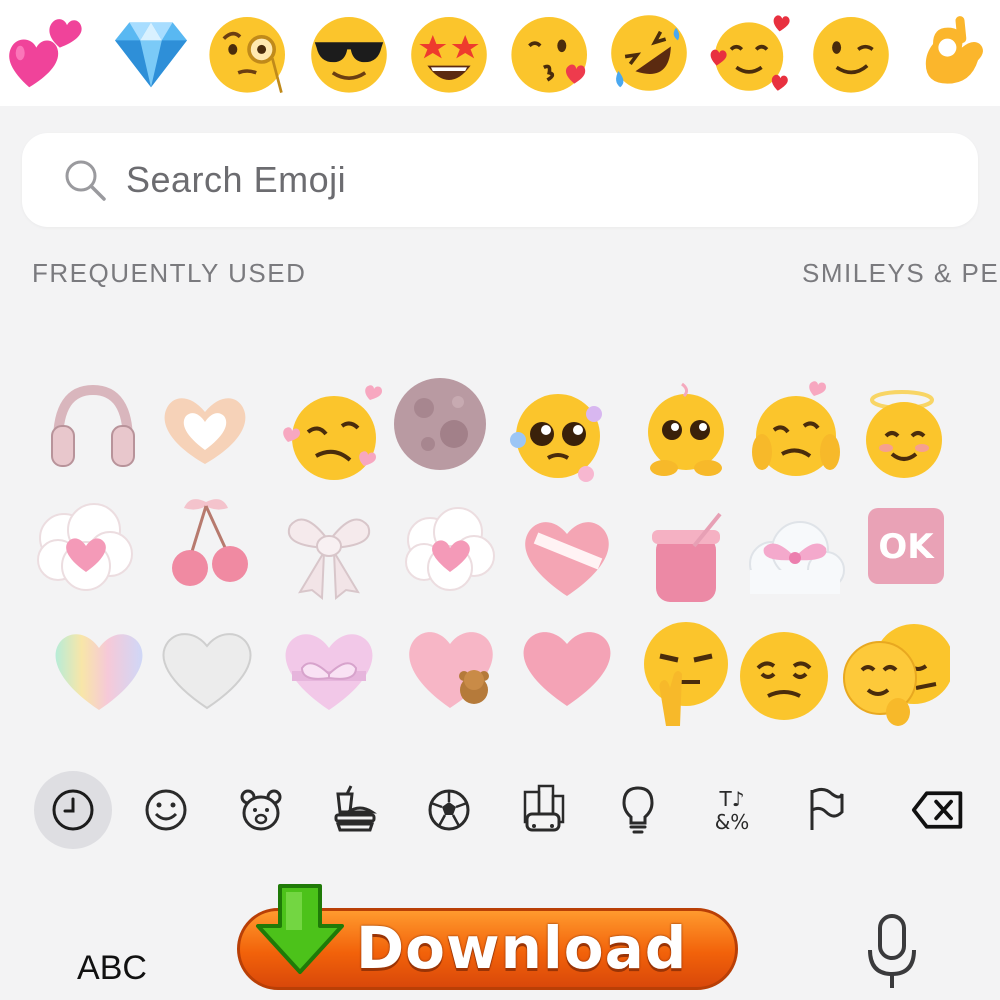 The width and height of the screenshot is (1000, 1000). What do you see at coordinates (732, 799) in the screenshot?
I see `symbols-glyph-top: T♪` at bounding box center [732, 799].